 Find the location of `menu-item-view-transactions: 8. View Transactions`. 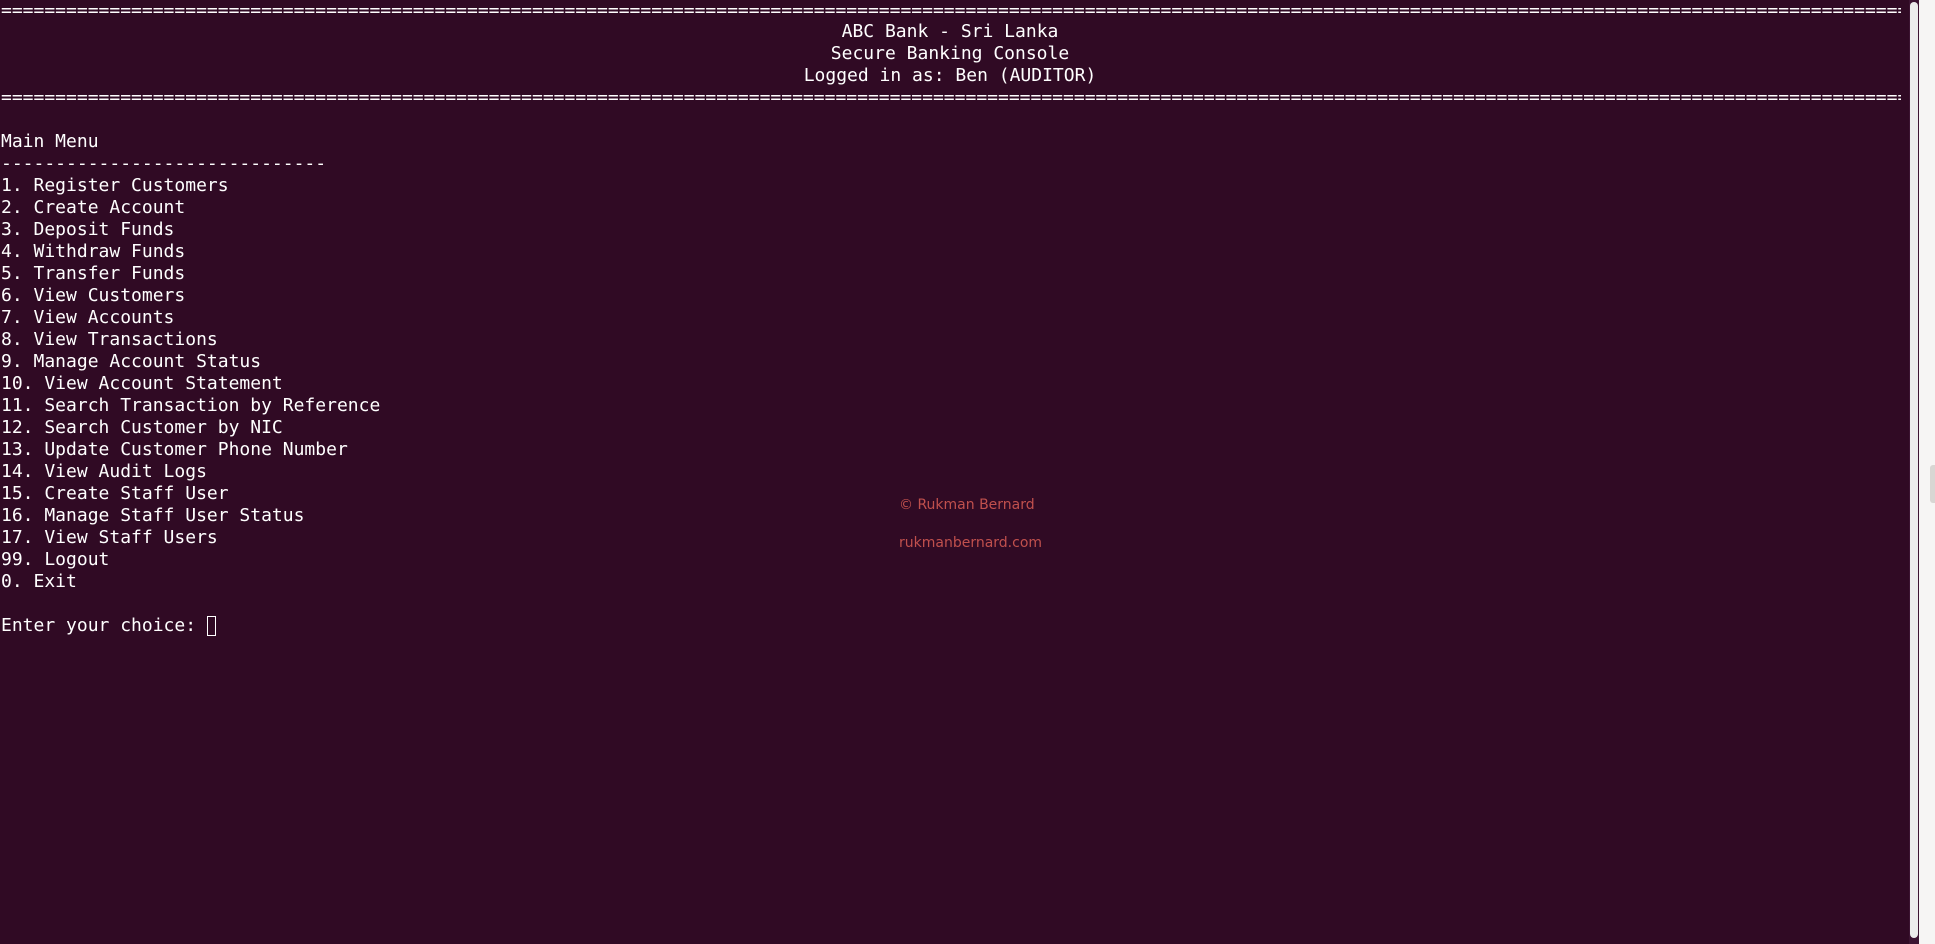

menu-item-view-transactions: 8. View Transactions is located at coordinates (109, 339).